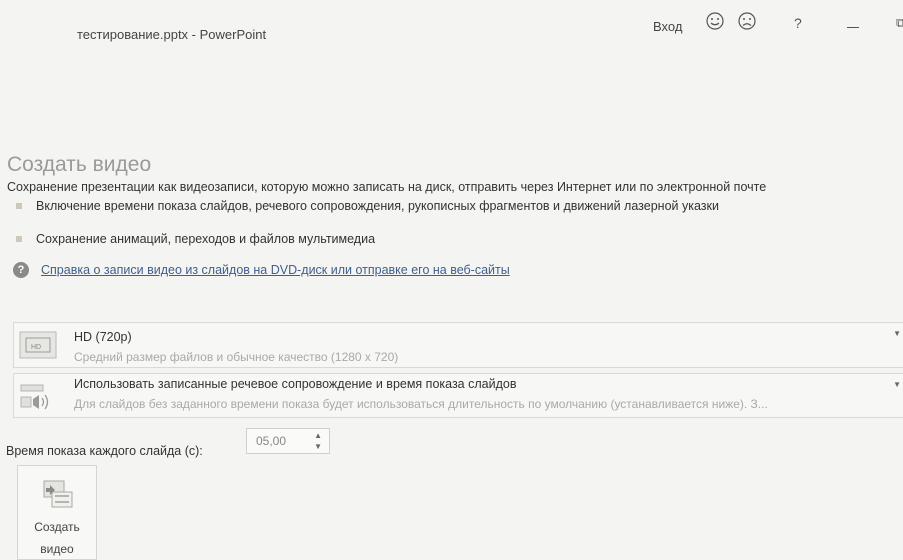 Image resolution: width=903 pixels, height=560 pixels. I want to click on narration-speaker-icon, so click(34, 397).